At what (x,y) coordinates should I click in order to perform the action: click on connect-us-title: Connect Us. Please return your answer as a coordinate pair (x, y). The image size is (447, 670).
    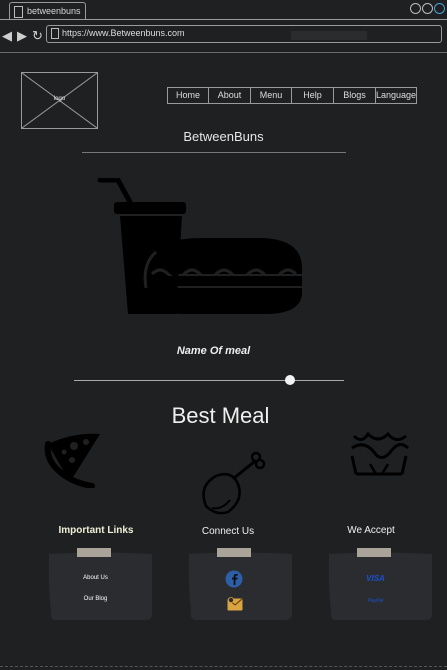
    Looking at the image, I should click on (228, 531).